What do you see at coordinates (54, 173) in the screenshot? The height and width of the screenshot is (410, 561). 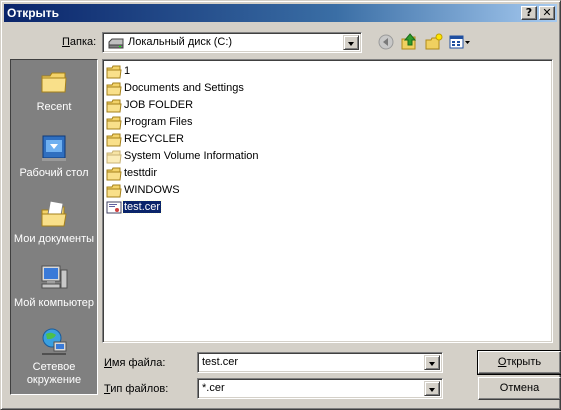 I see `place-desktop-label: Рабочий стол` at bounding box center [54, 173].